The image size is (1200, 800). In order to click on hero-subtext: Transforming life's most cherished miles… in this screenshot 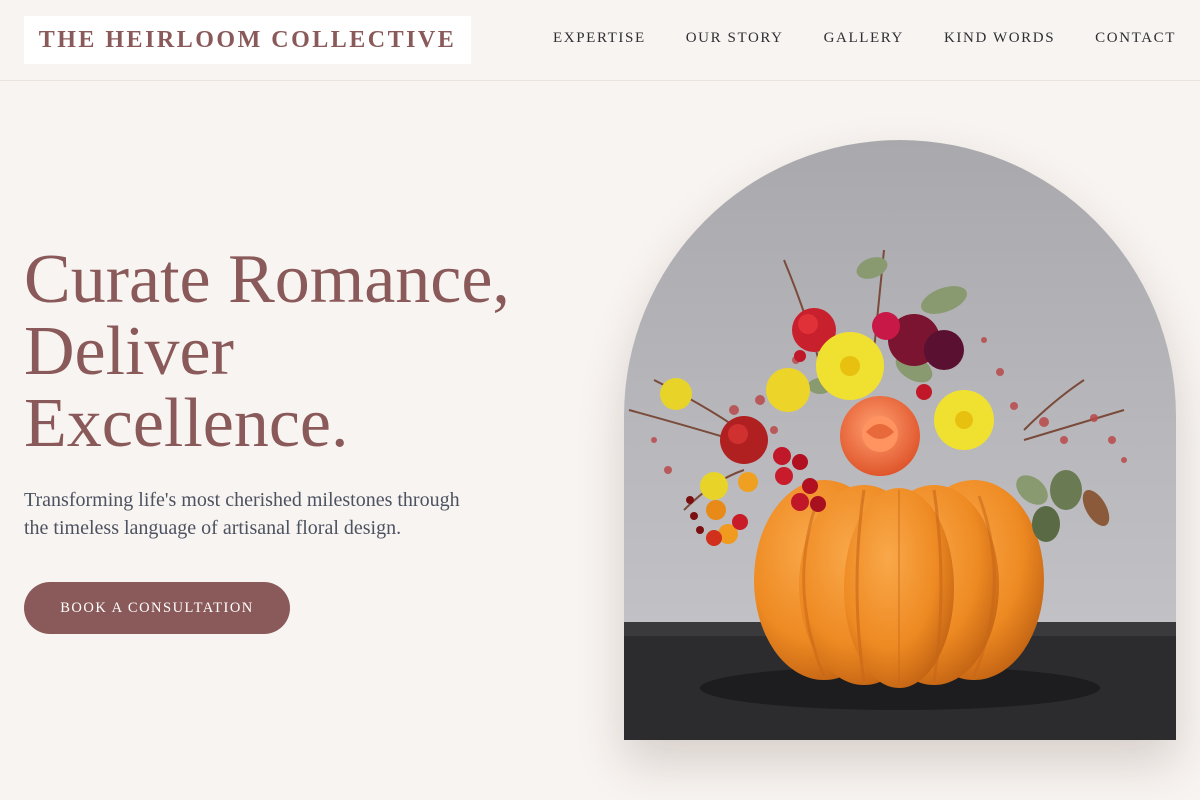, I will do `click(242, 514)`.